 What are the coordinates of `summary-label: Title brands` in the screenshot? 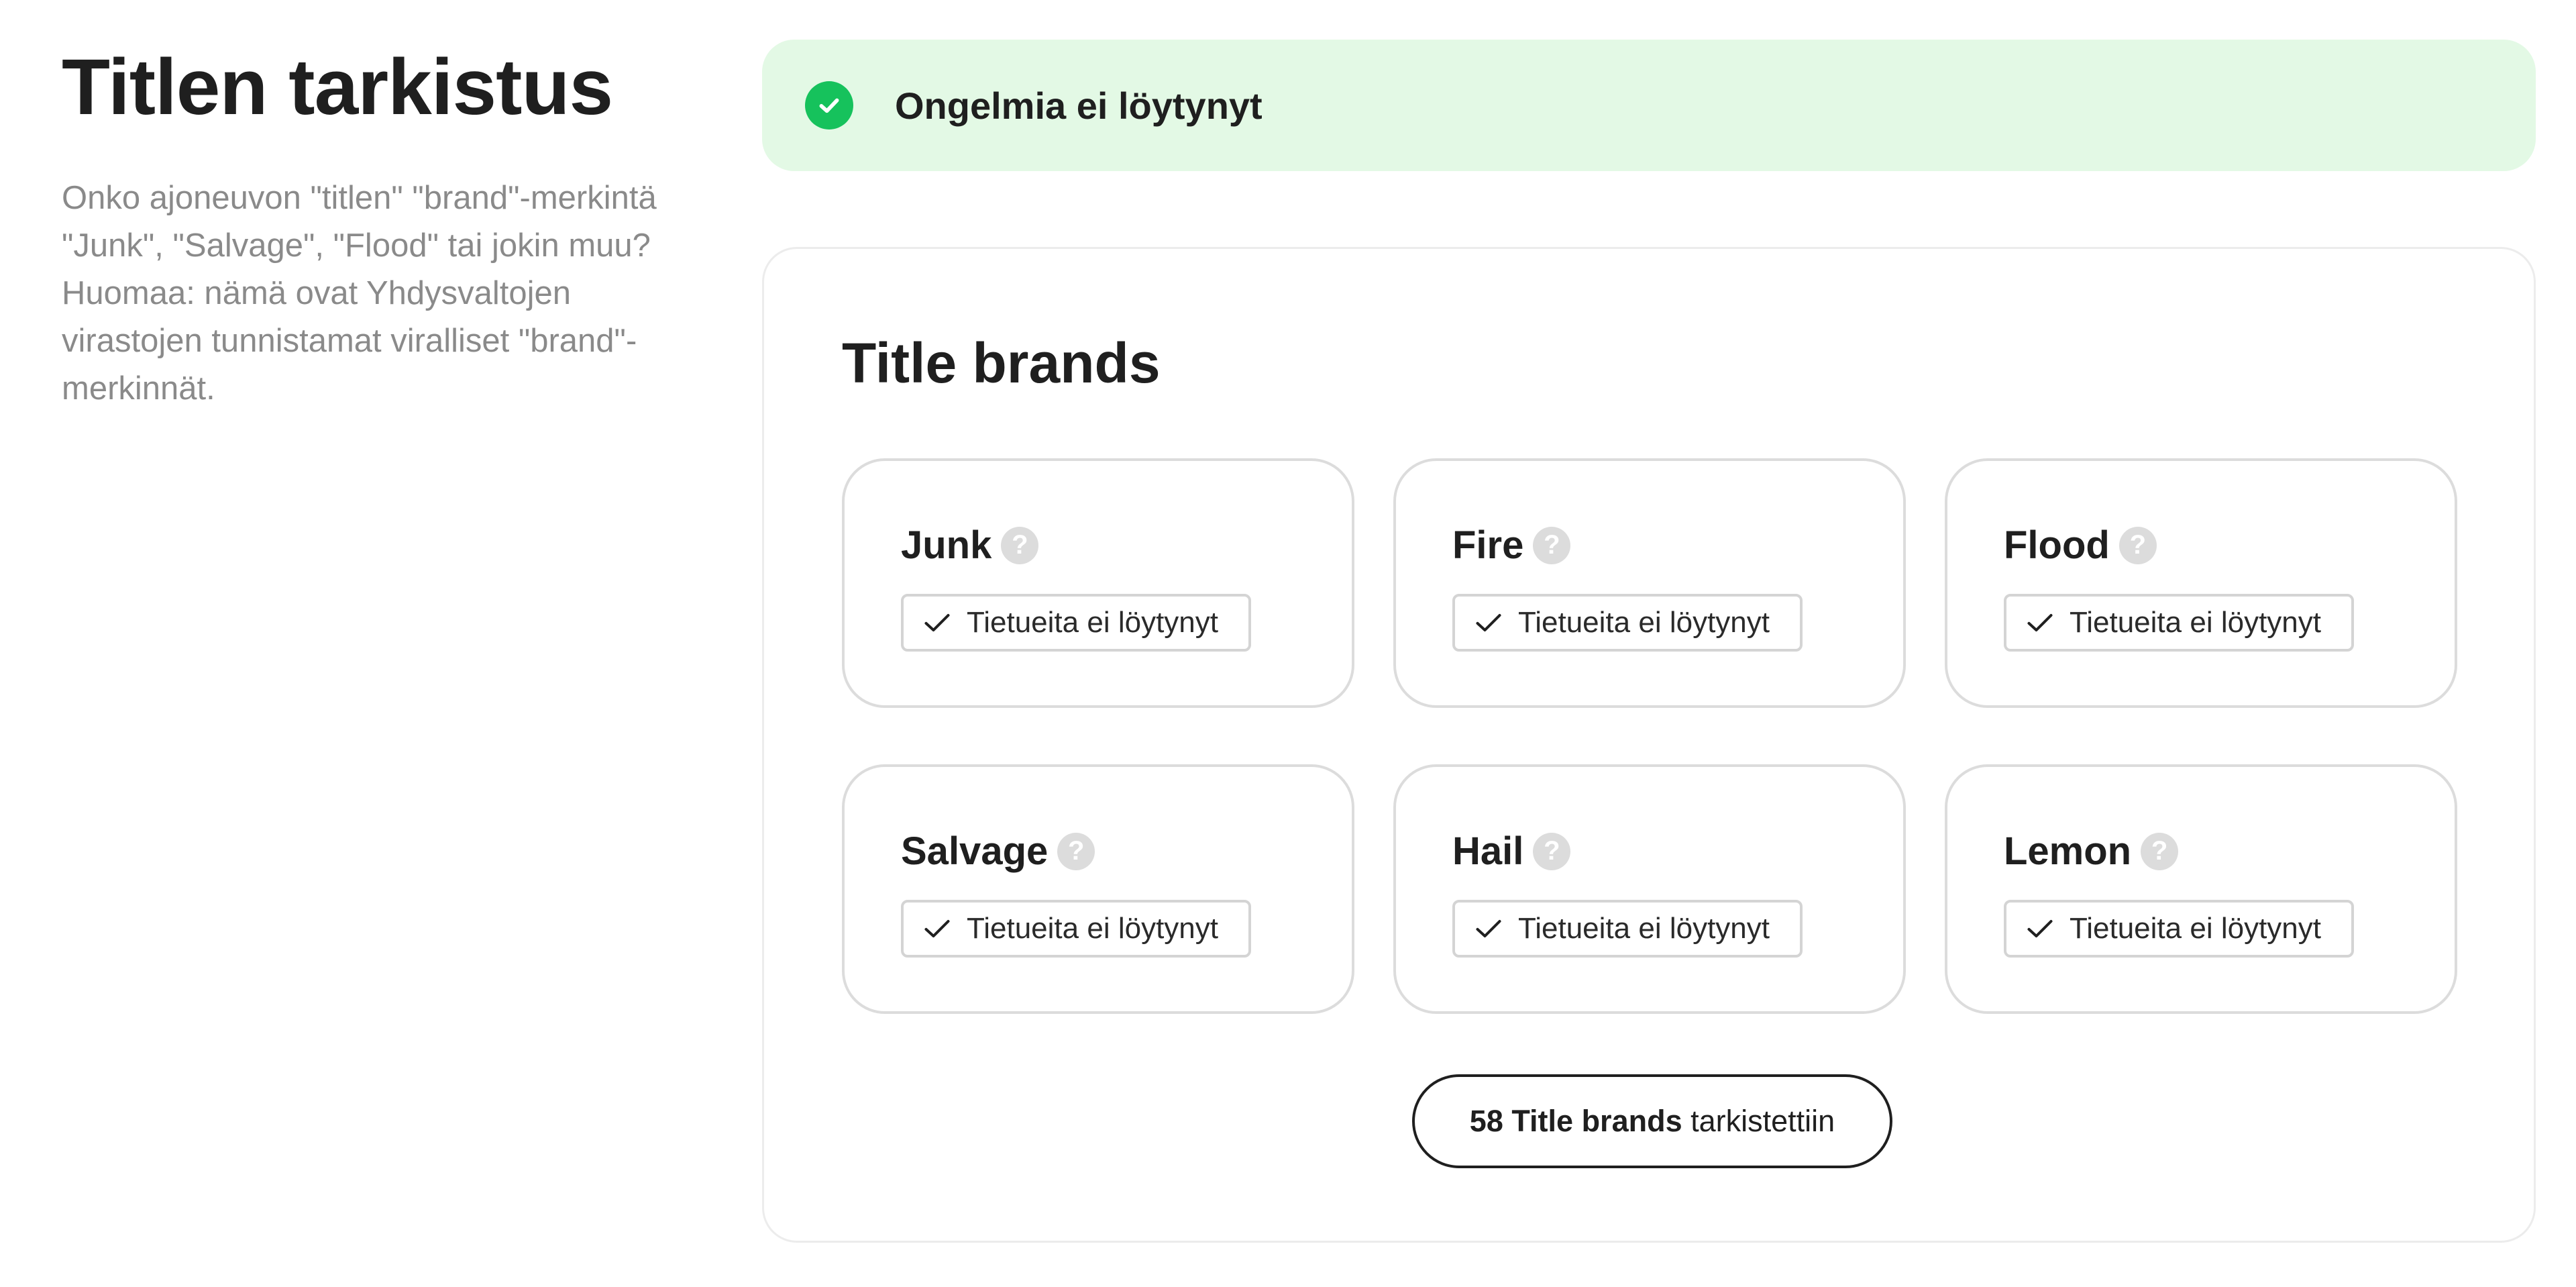 It's located at (1596, 1121).